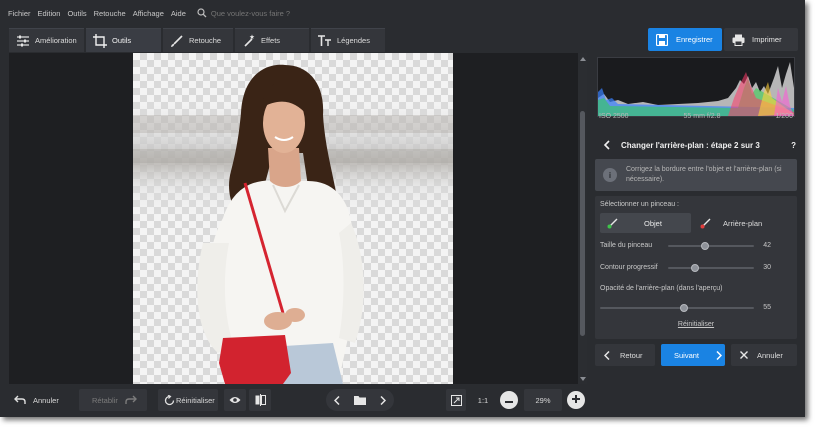 The width and height of the screenshot is (815, 427). What do you see at coordinates (76, 13) in the screenshot?
I see `menu-outils: Outils` at bounding box center [76, 13].